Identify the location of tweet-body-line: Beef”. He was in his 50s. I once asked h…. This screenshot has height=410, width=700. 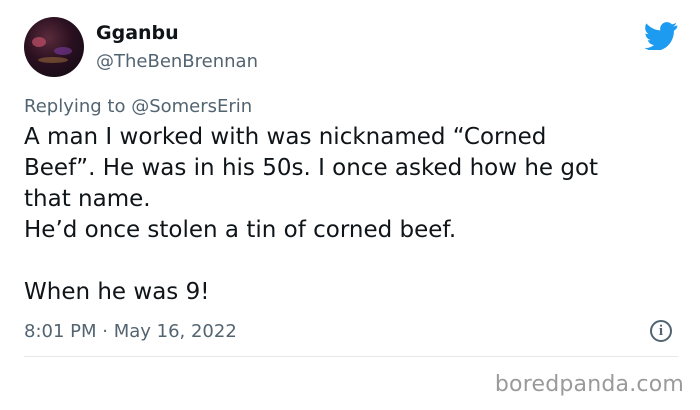
(311, 168).